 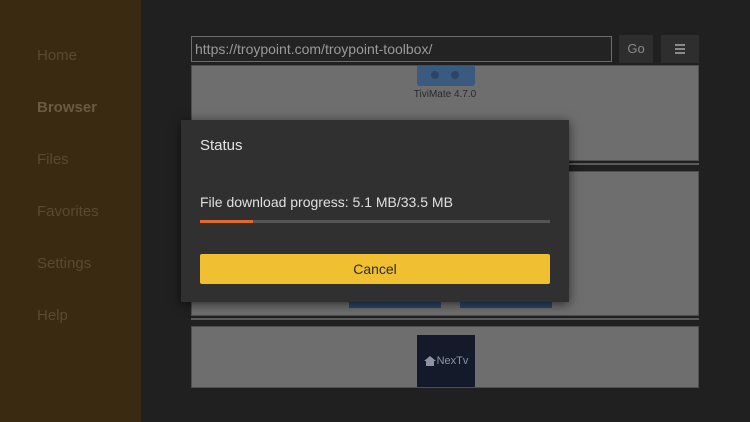 What do you see at coordinates (64, 263) in the screenshot?
I see `sidebar-item-settings: Settings` at bounding box center [64, 263].